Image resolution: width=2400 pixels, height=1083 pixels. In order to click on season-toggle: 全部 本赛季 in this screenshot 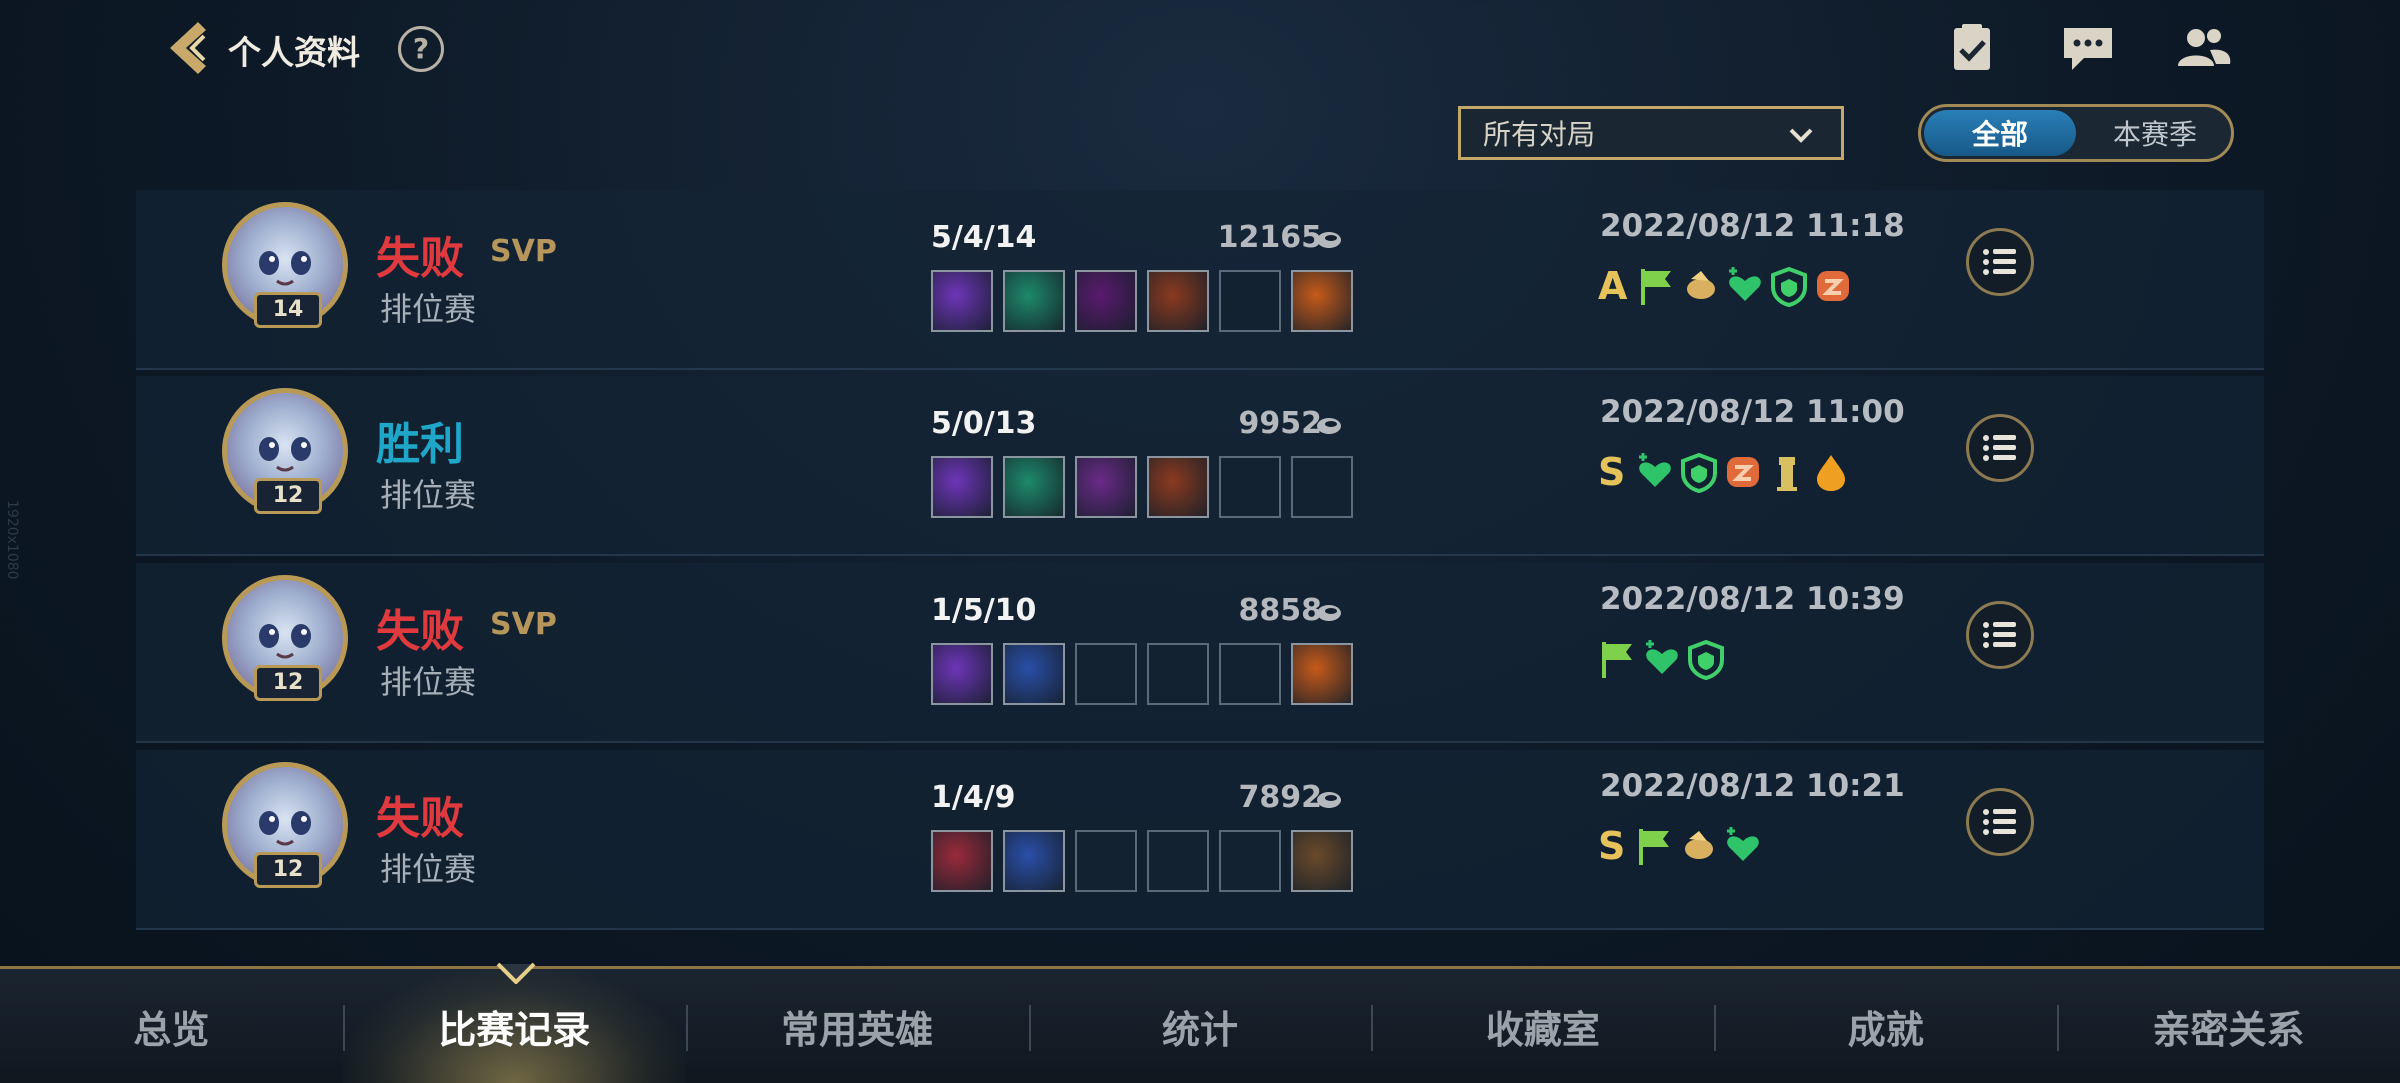, I will do `click(2076, 133)`.